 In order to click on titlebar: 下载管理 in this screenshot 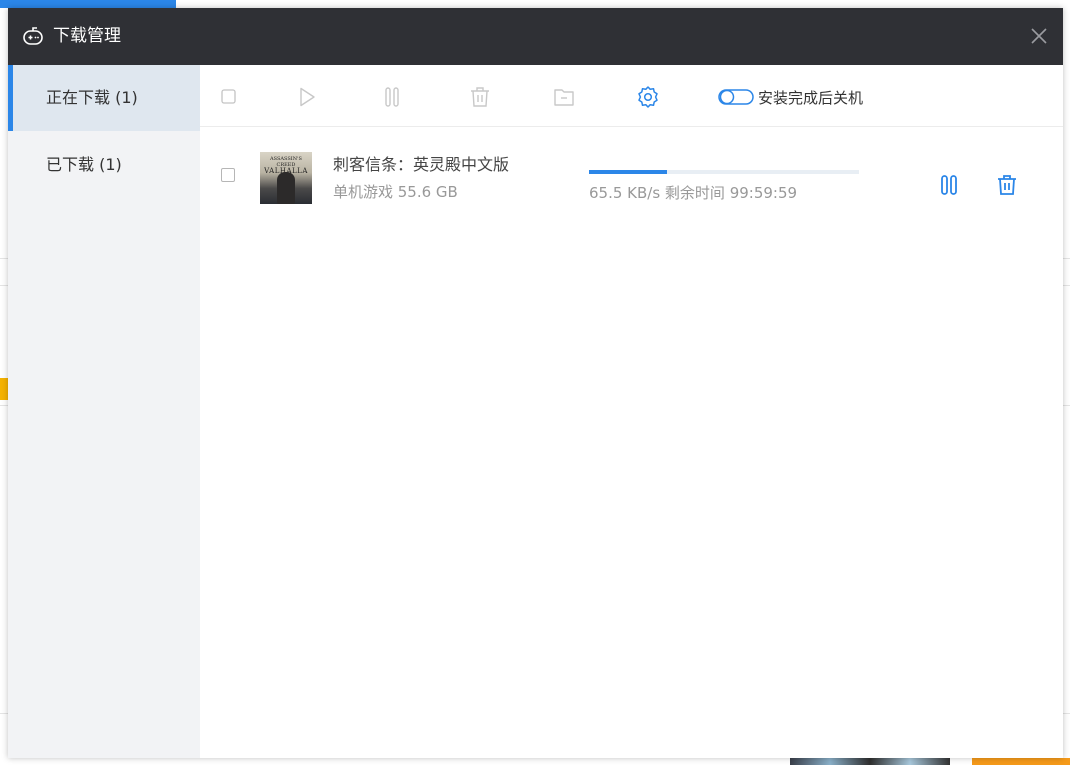, I will do `click(535, 36)`.